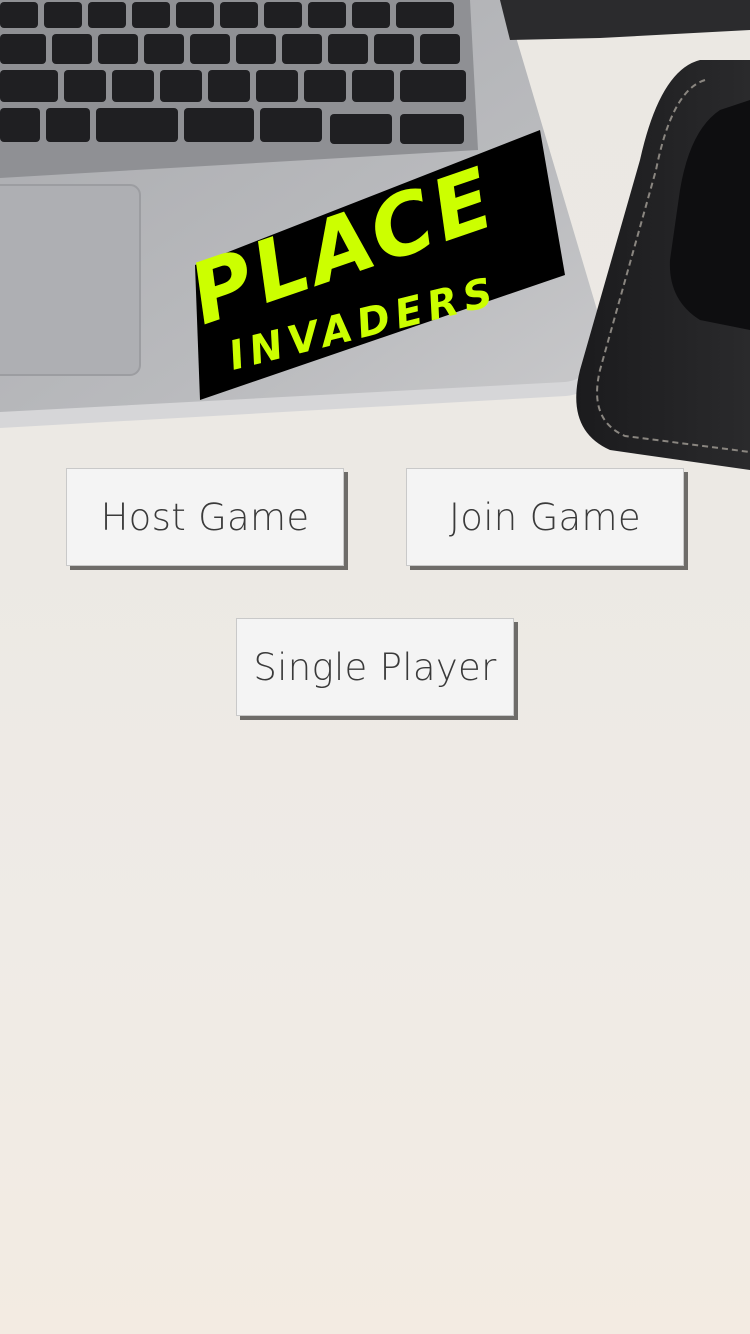 This screenshot has width=750, height=1334. What do you see at coordinates (545, 517) in the screenshot?
I see `join-game-button: Join Game` at bounding box center [545, 517].